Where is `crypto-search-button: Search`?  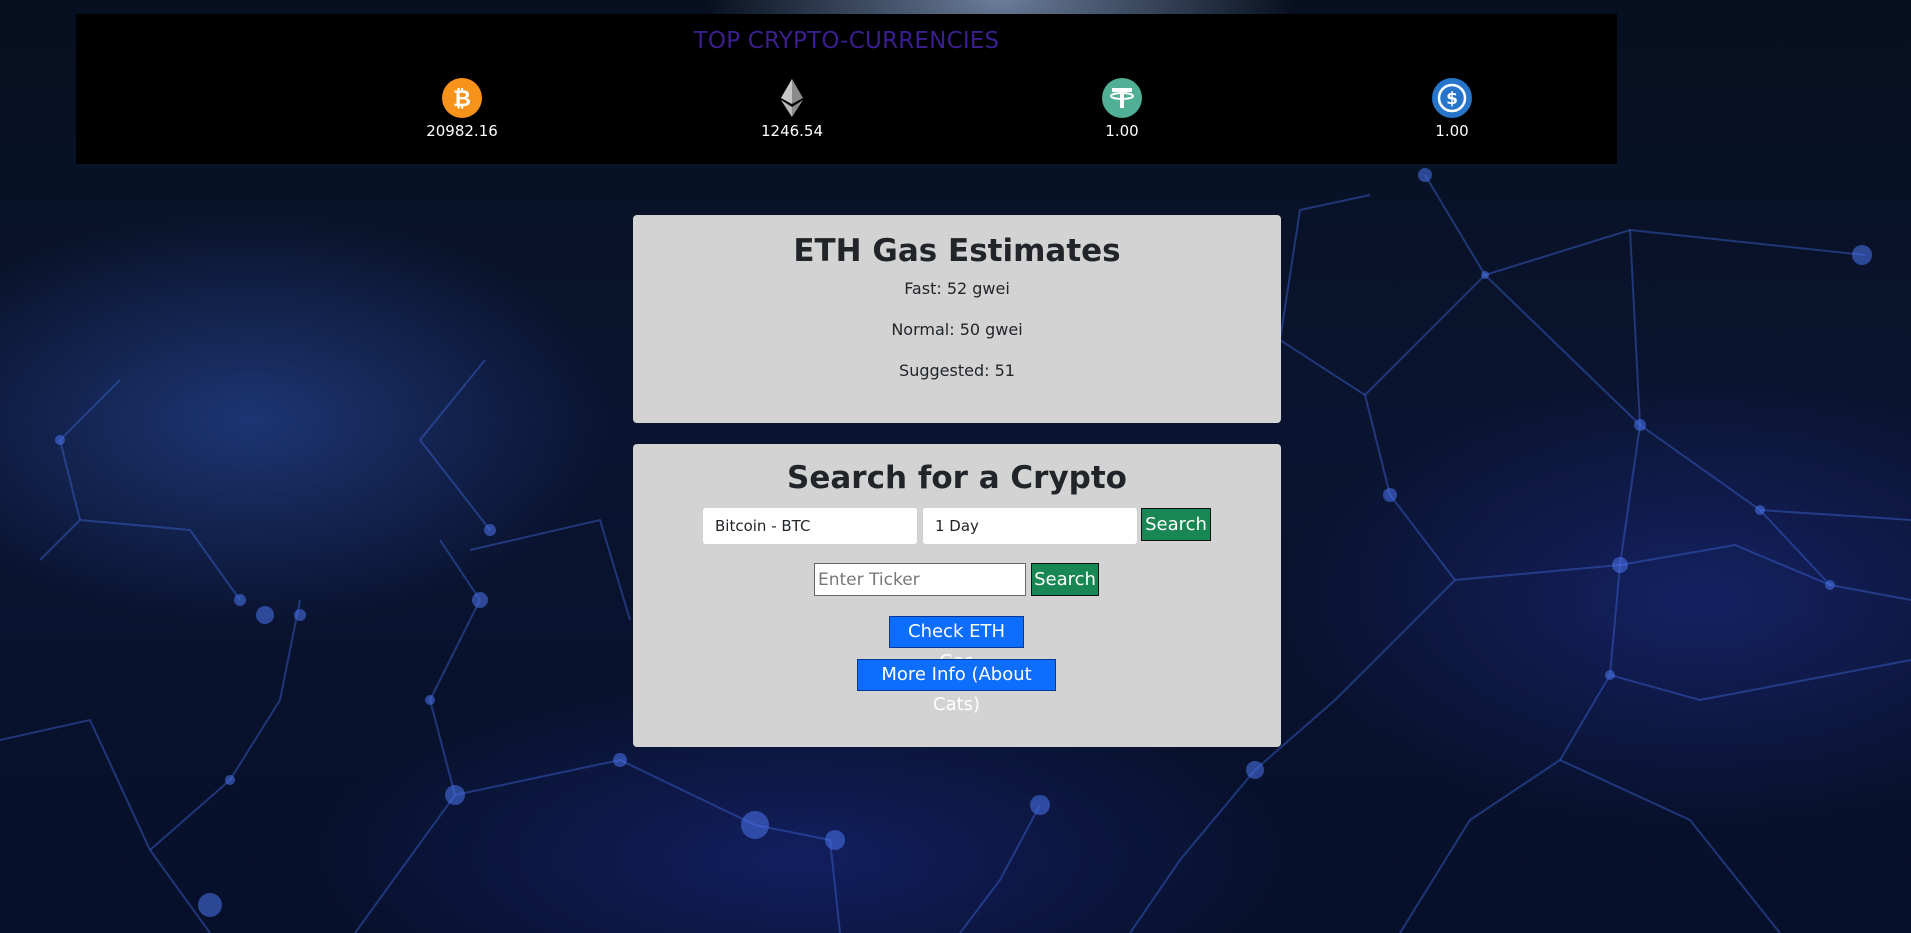 crypto-search-button: Search is located at coordinates (1176, 524).